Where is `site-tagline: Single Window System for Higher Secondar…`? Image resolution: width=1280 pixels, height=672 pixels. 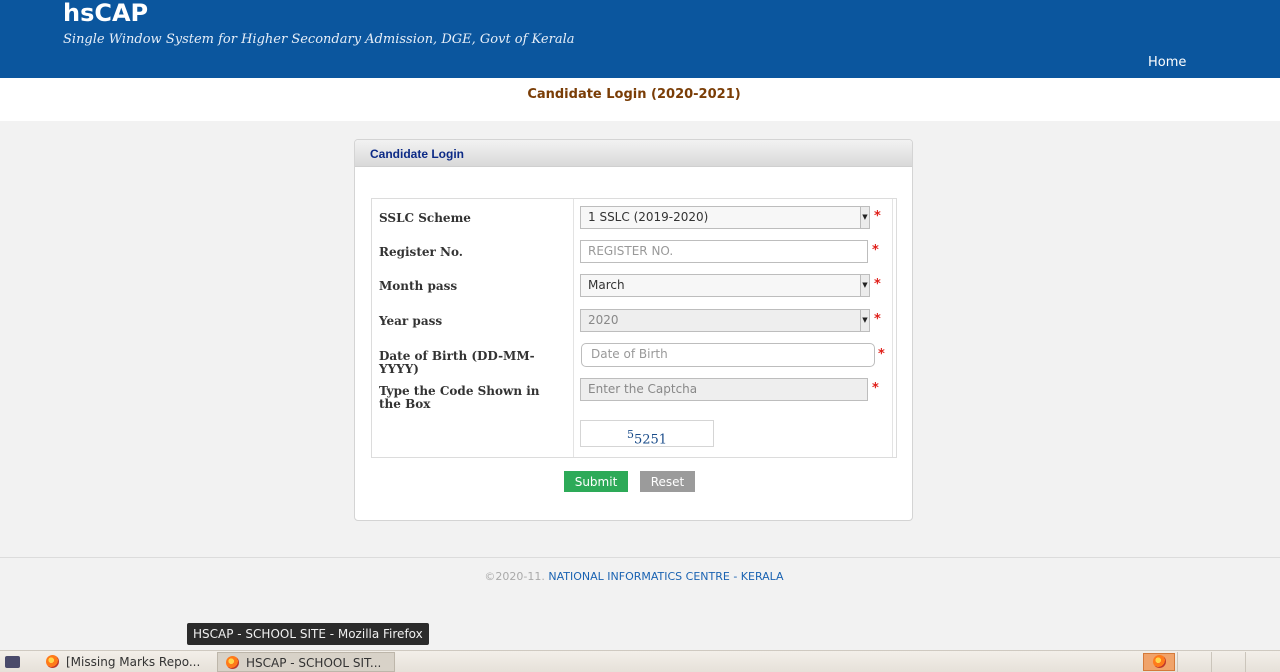 site-tagline: Single Window System for Higher Secondar… is located at coordinates (319, 39).